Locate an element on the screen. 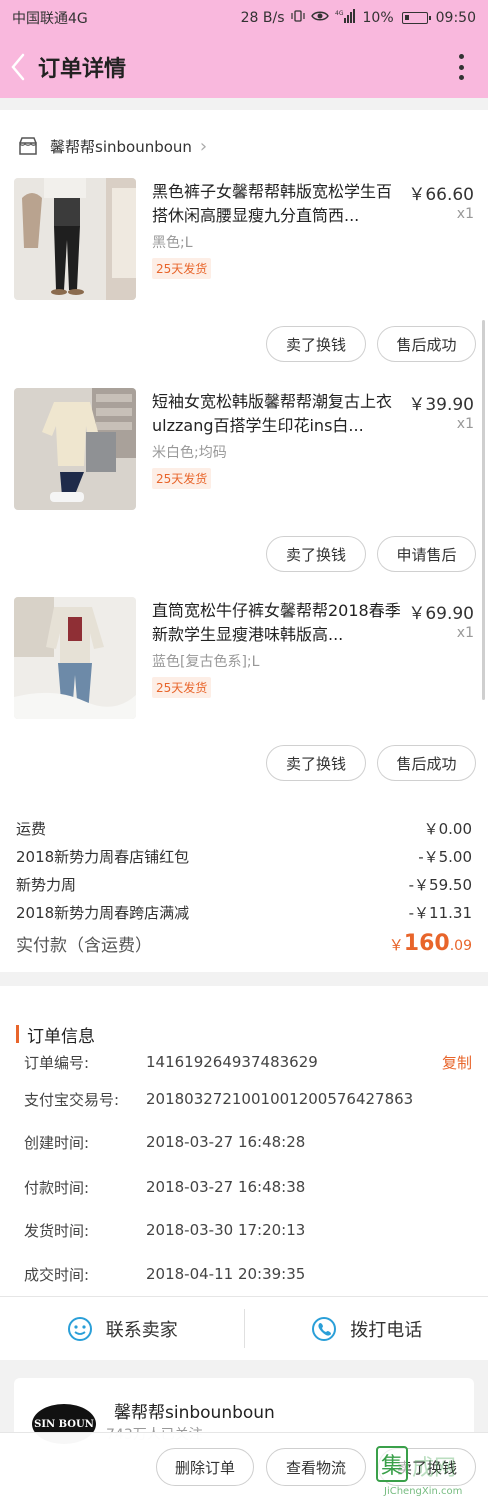 The height and width of the screenshot is (1500, 488). total-label: 实付款（含运费） is located at coordinates (84, 945).